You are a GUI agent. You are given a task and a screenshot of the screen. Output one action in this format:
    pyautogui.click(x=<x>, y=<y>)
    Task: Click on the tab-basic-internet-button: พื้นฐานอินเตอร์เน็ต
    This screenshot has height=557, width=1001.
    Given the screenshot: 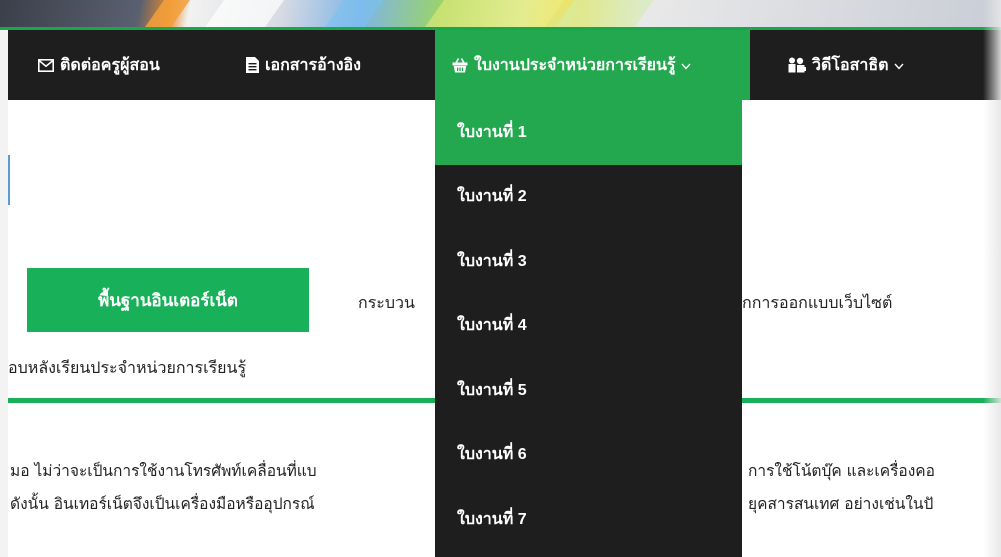 What is the action you would take?
    pyautogui.click(x=168, y=300)
    